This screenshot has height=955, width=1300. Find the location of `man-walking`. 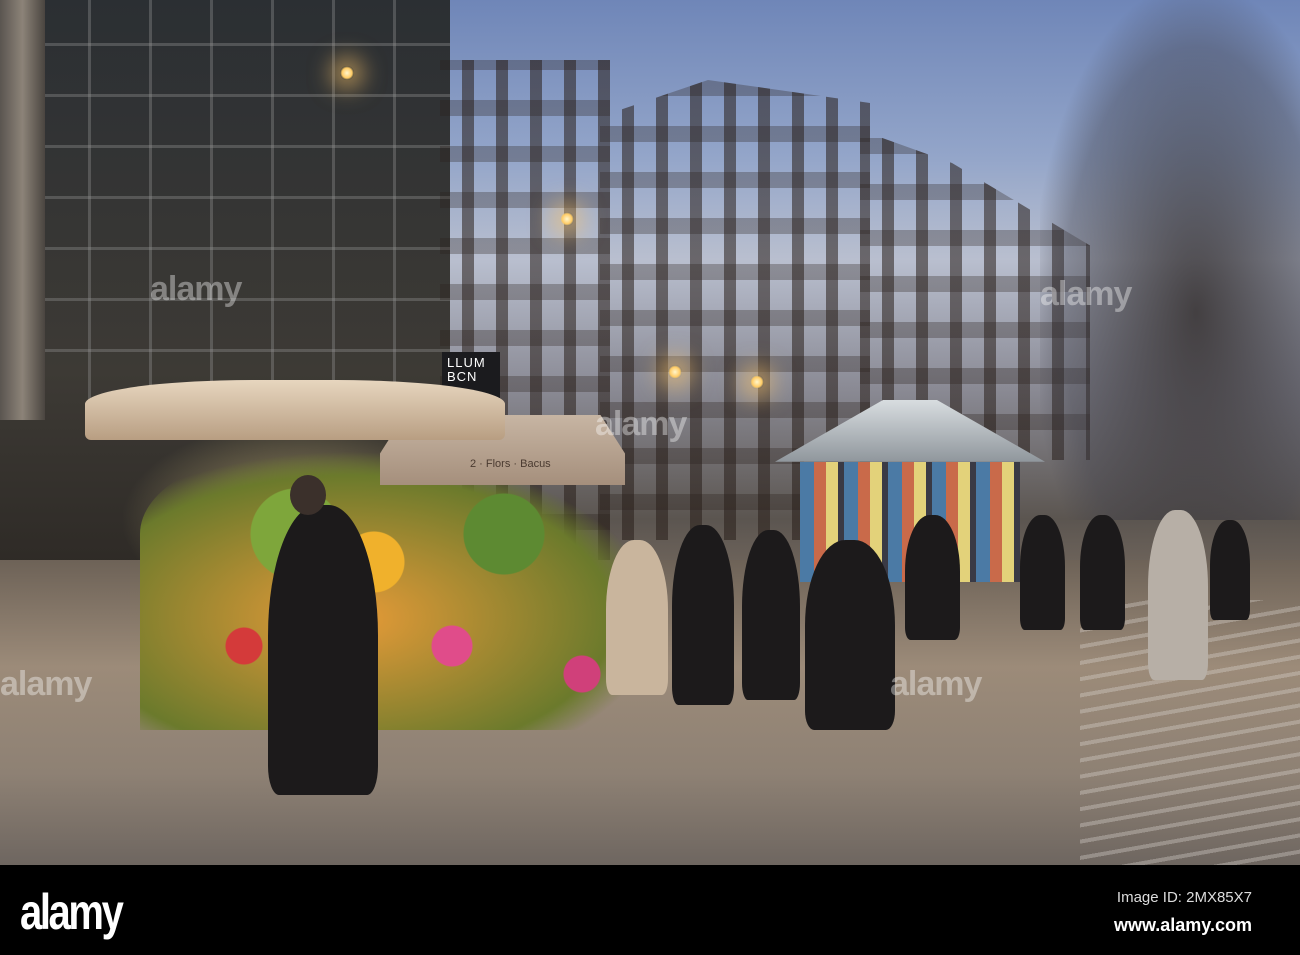

man-walking is located at coordinates (323, 650).